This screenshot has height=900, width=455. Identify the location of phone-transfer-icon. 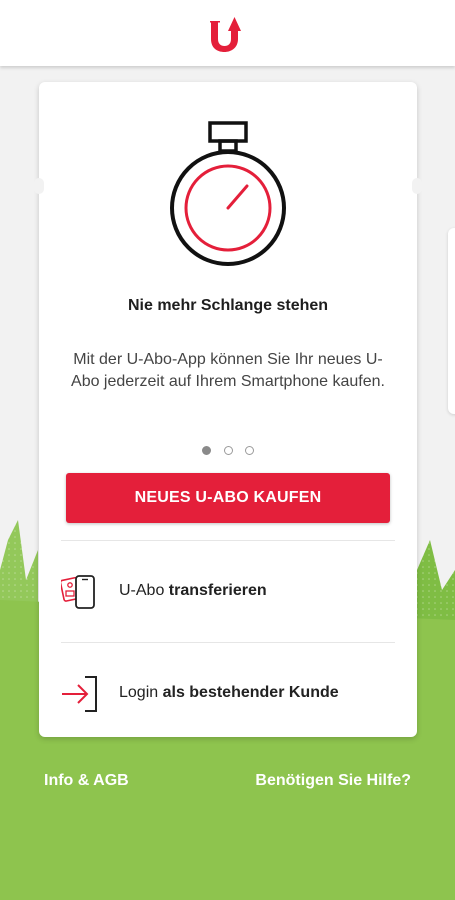
(78, 592).